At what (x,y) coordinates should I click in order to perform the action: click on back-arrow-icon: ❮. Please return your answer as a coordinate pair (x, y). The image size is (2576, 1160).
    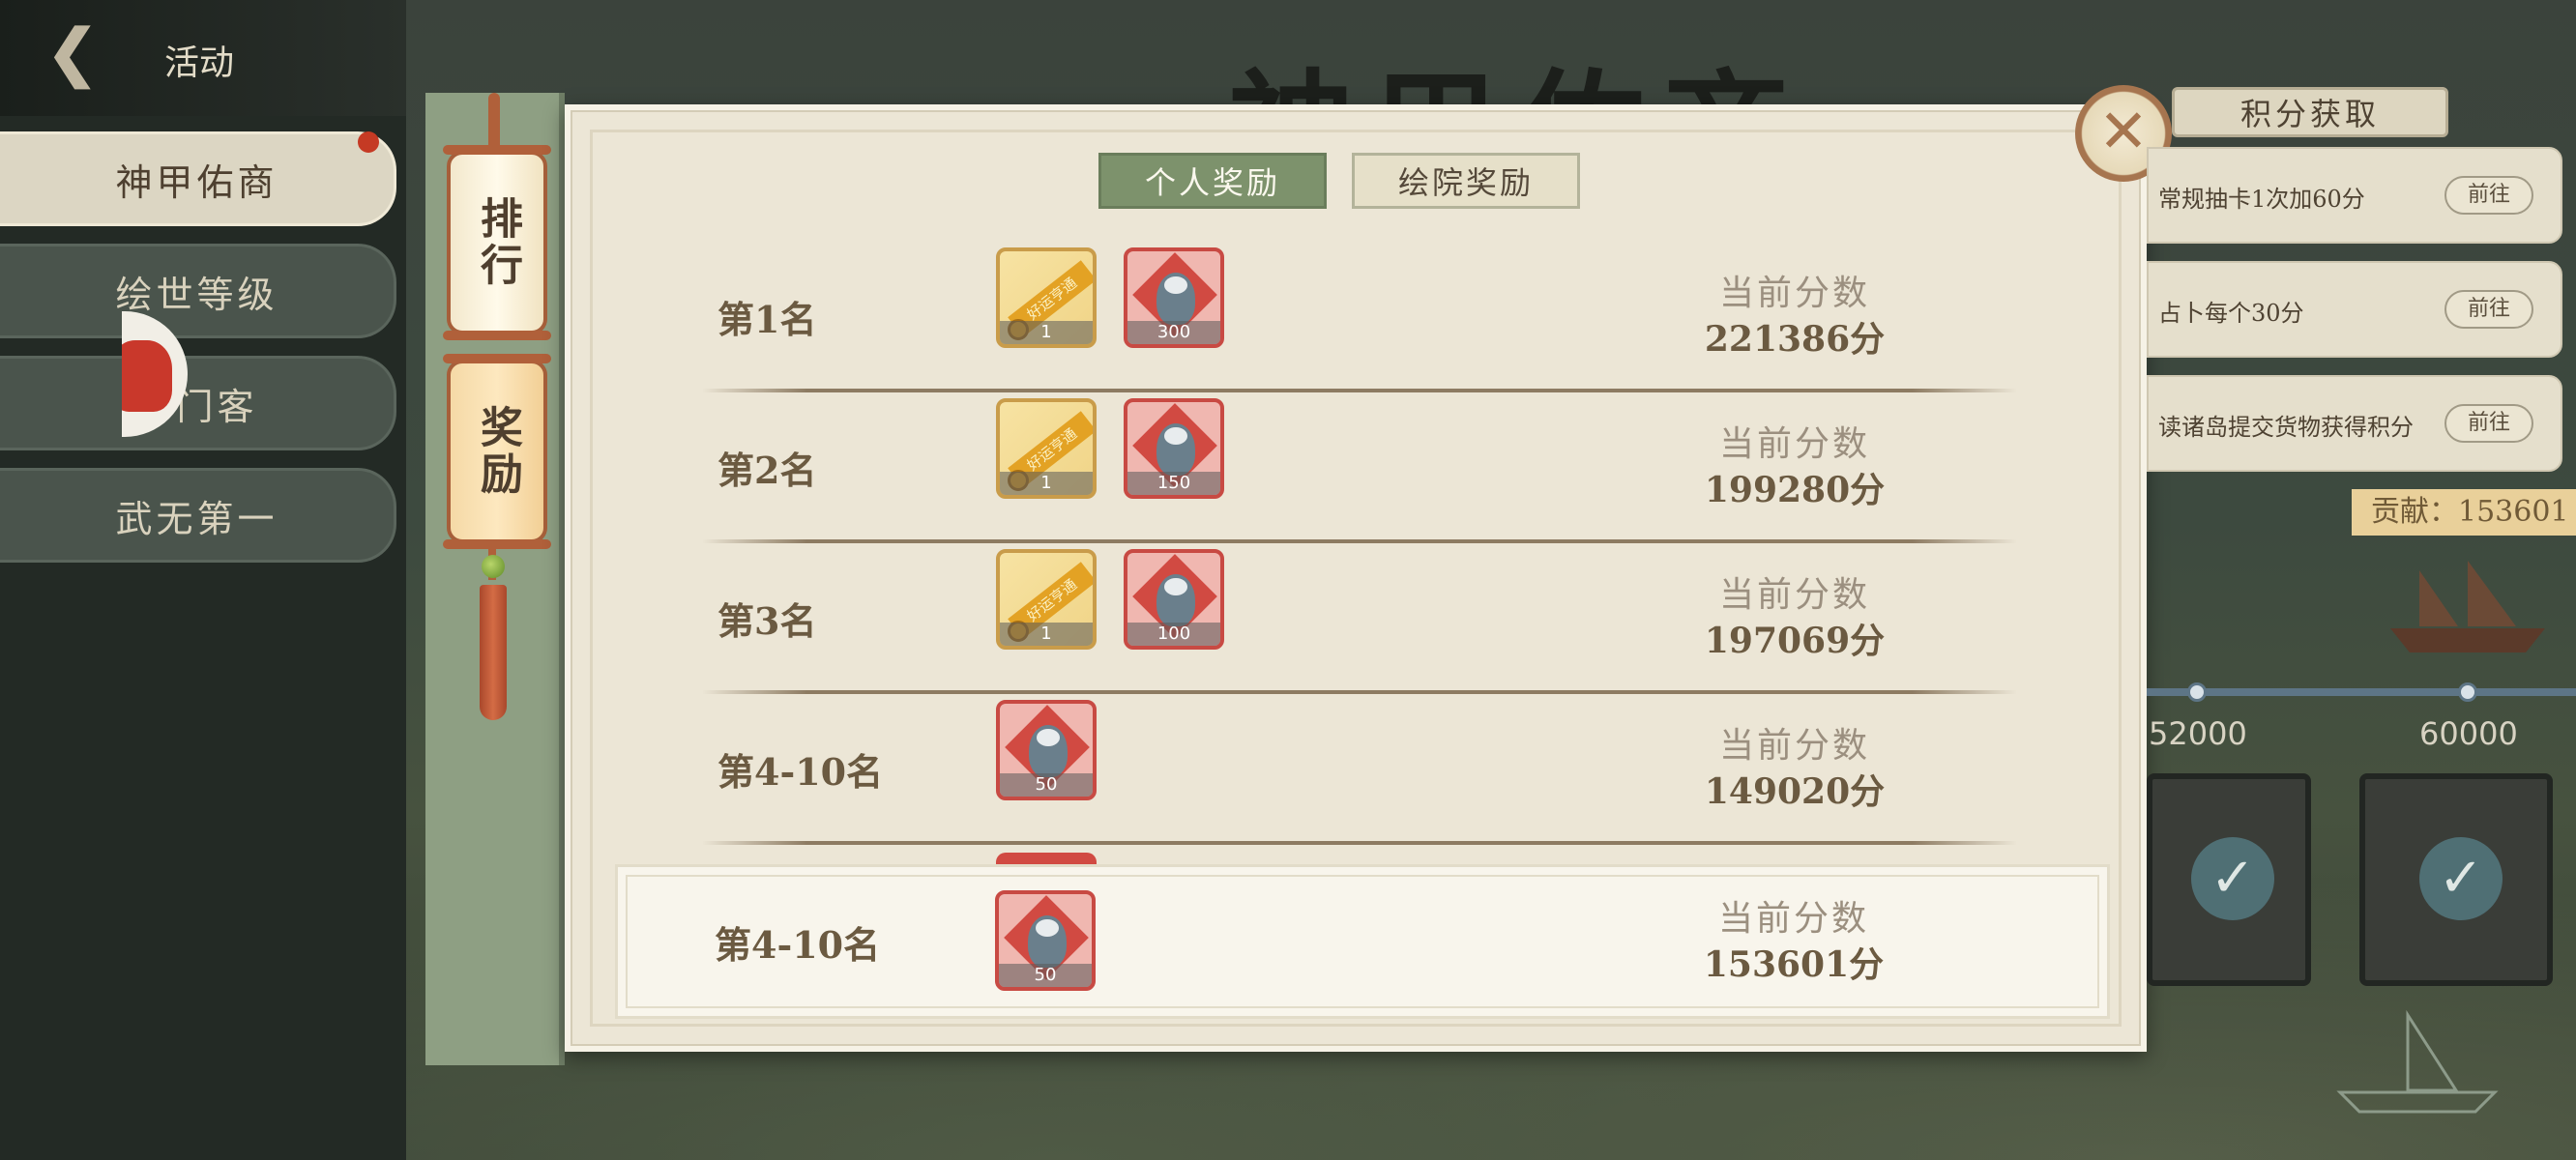
    Looking at the image, I should click on (80, 53).